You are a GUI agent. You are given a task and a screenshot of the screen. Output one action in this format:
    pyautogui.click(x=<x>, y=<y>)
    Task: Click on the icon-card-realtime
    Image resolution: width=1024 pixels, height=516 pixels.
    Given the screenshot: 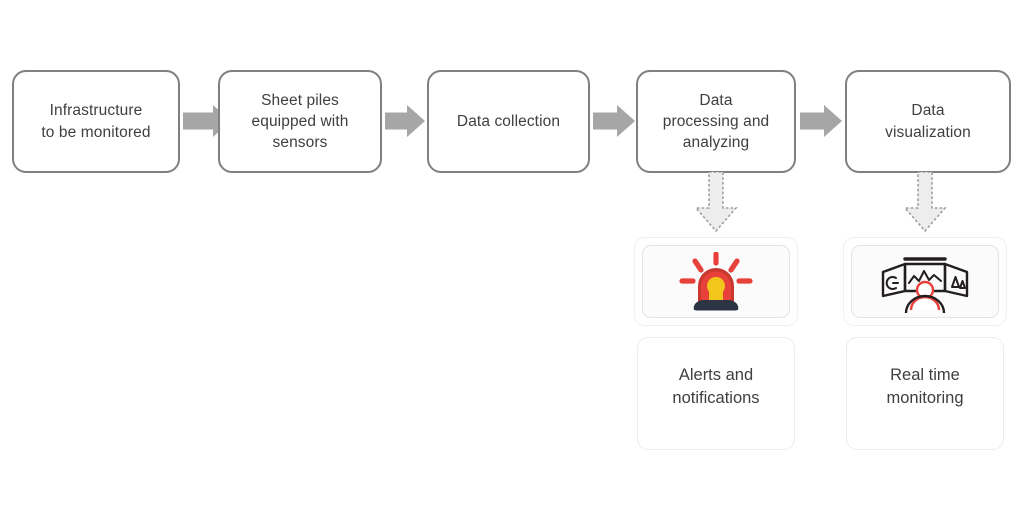 What is the action you would take?
    pyautogui.click(x=925, y=281)
    